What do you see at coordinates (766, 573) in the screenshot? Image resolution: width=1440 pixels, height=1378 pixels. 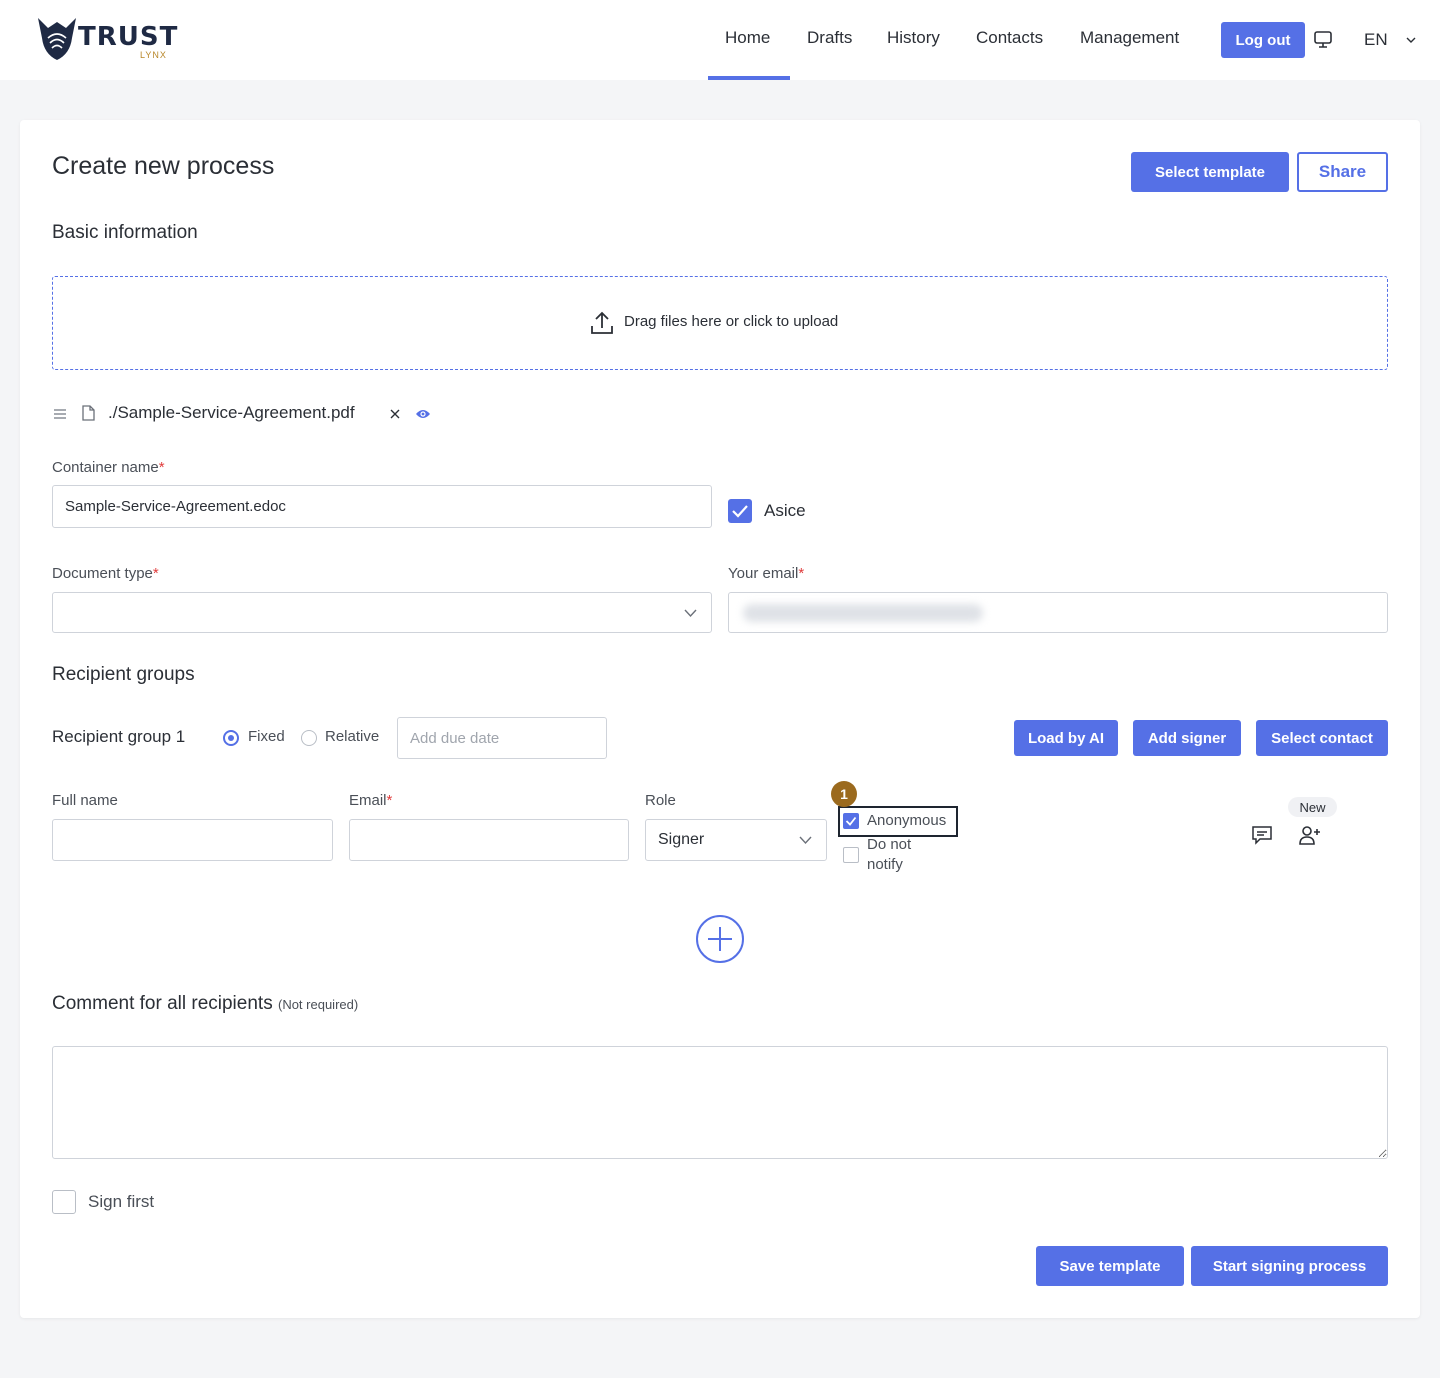 I see `your-email-label: Your email*` at bounding box center [766, 573].